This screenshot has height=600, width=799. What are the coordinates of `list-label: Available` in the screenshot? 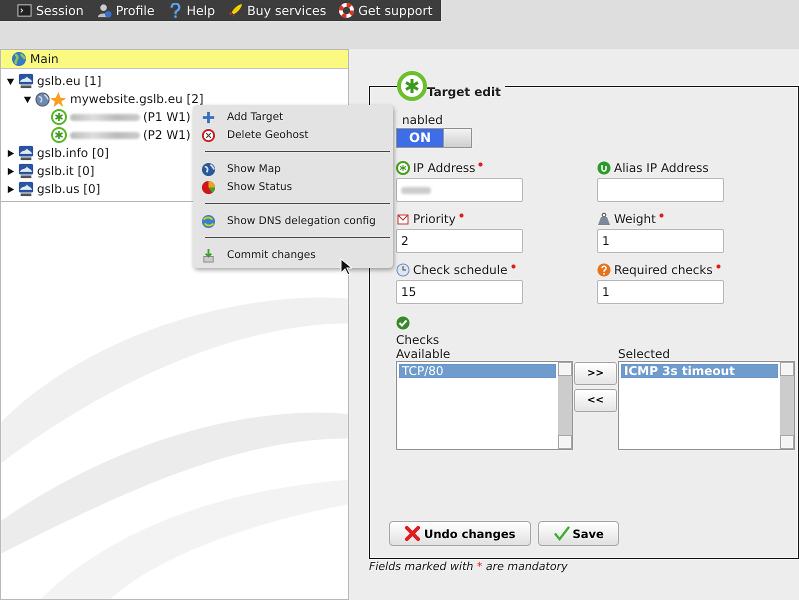 It's located at (424, 354).